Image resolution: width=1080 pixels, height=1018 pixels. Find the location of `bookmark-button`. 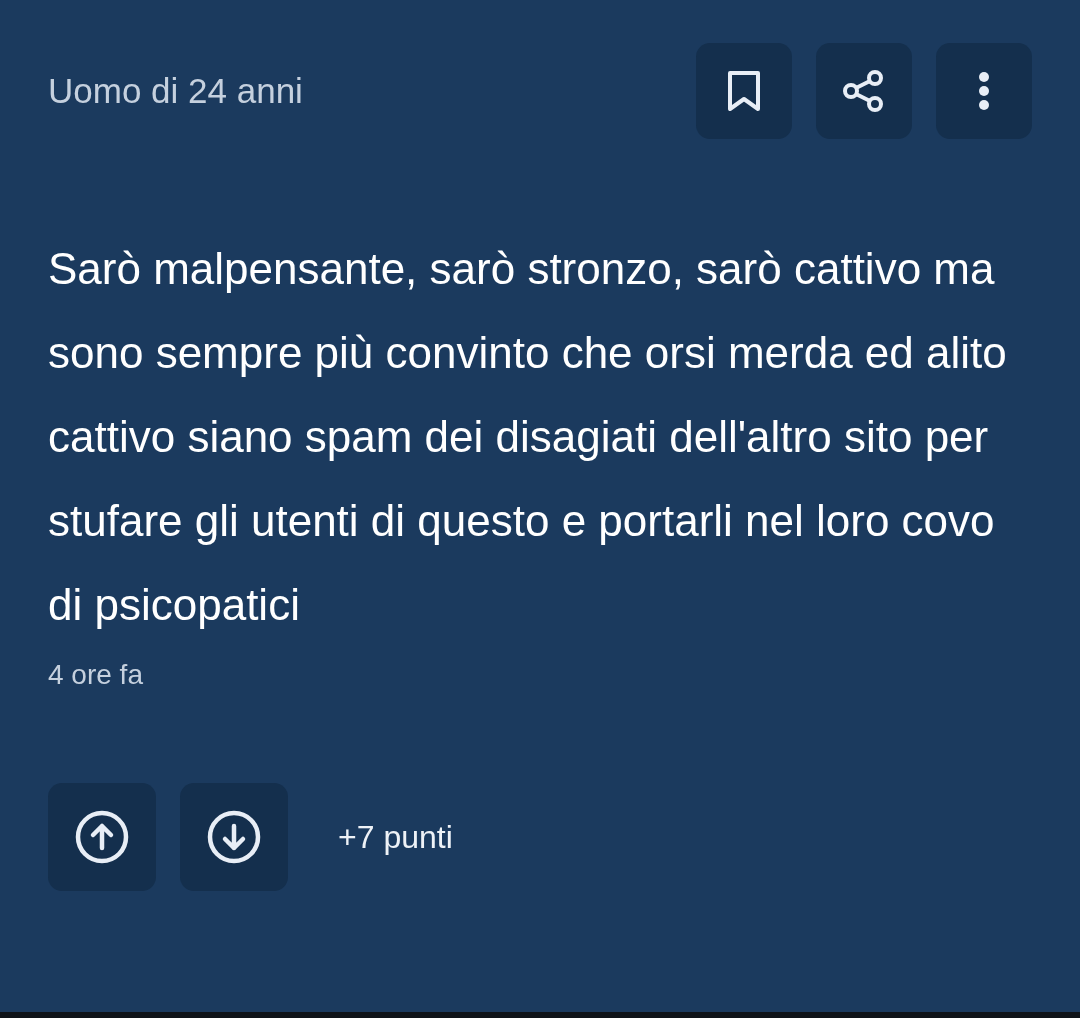

bookmark-button is located at coordinates (744, 91).